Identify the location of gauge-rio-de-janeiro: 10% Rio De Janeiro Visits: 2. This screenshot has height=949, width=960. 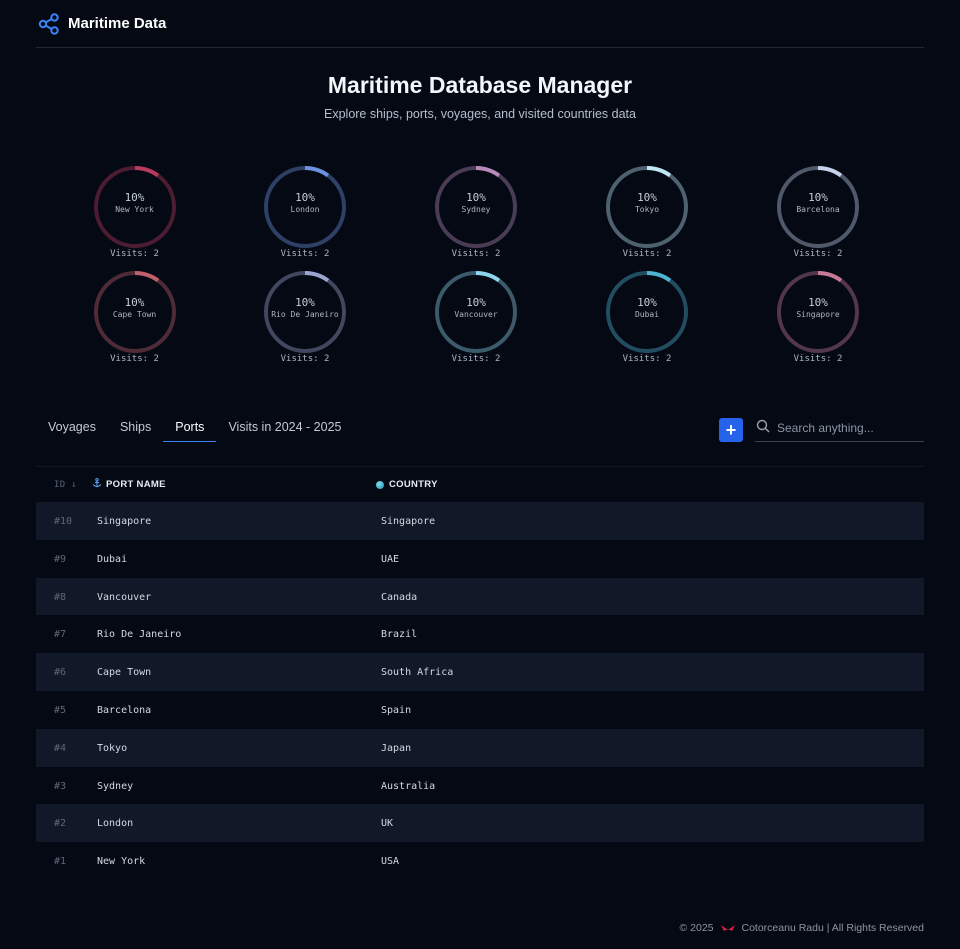
(305, 315).